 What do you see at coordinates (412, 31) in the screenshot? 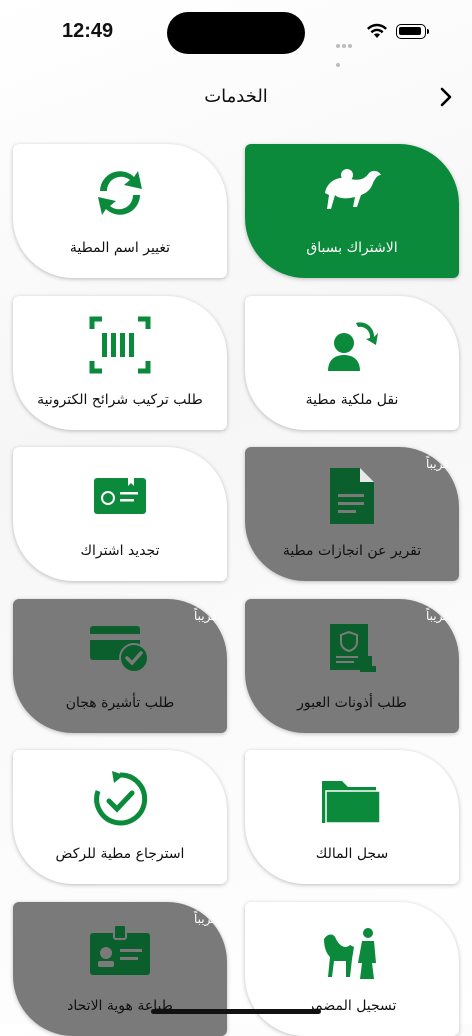
I see `battery-icon` at bounding box center [412, 31].